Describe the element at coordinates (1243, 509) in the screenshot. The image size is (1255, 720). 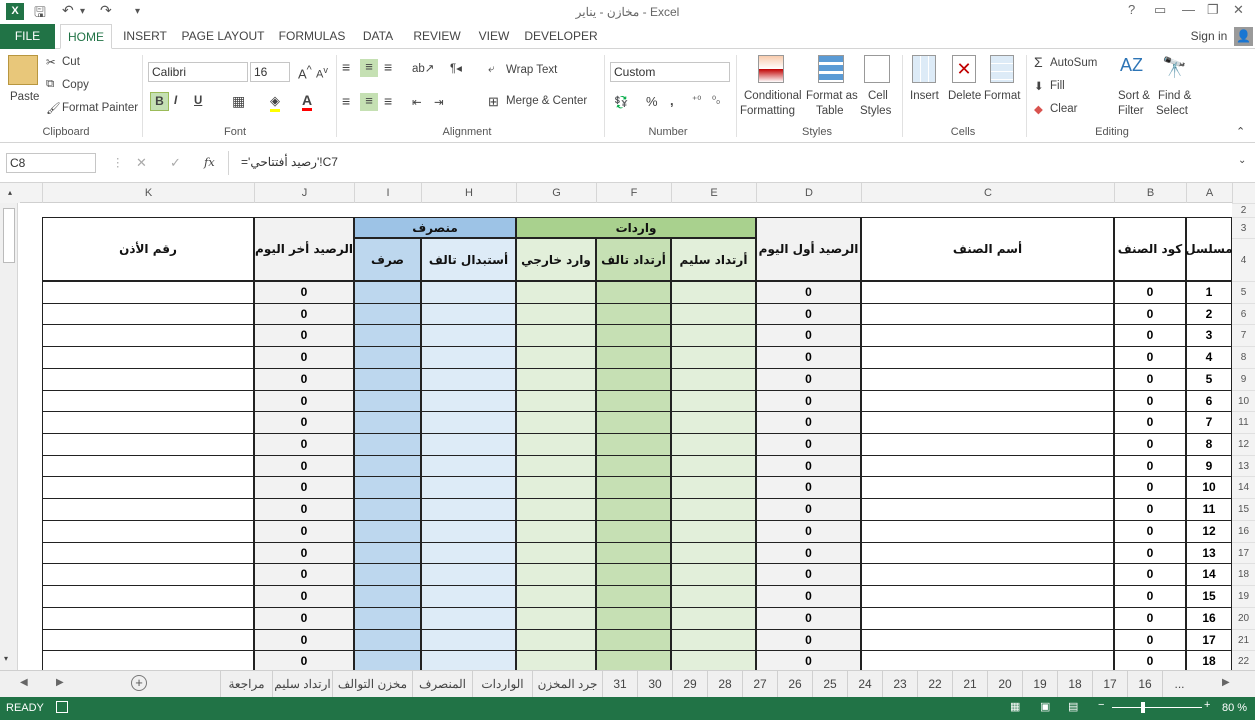
I see `row-header: 15` at that location.